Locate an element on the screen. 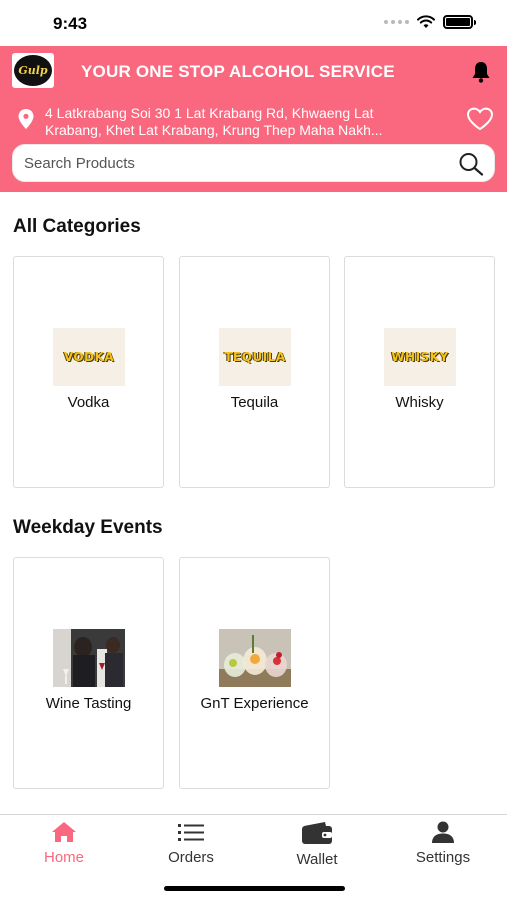 This screenshot has height=900, width=507. category-label: Vodka is located at coordinates (88, 402).